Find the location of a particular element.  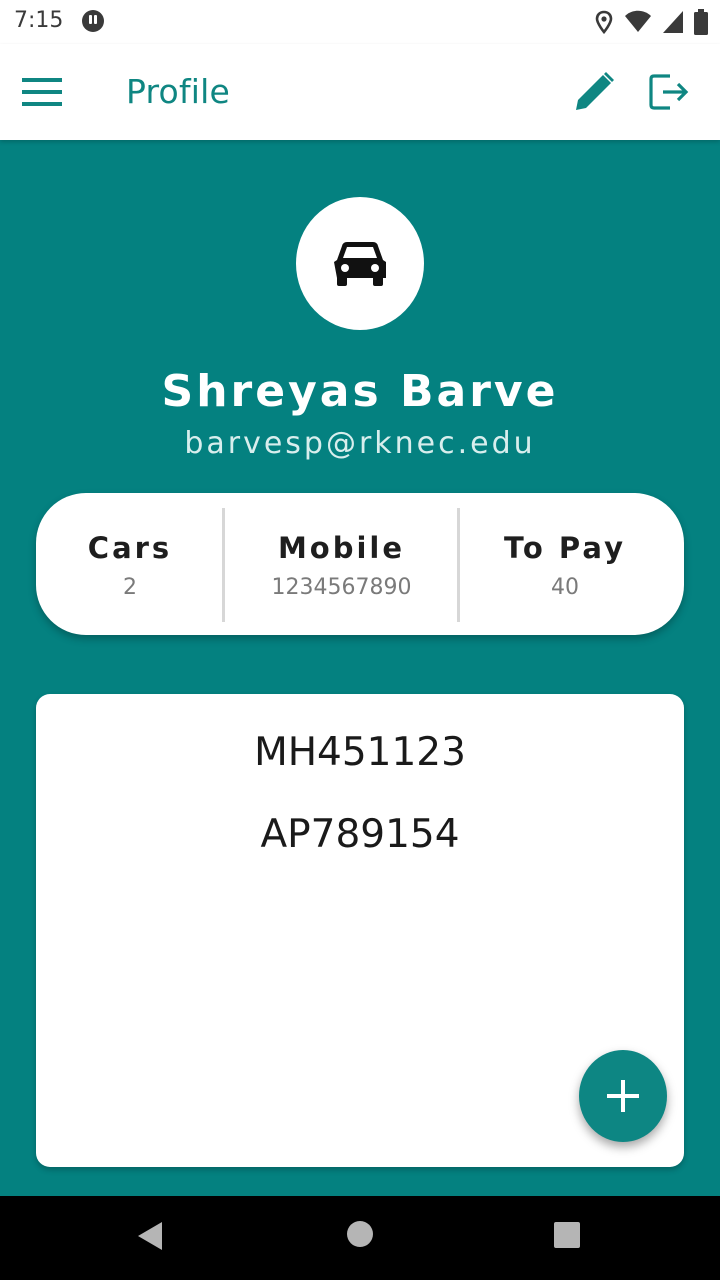

stats-card: Cars 2 Mobile 1234567890 To Pay 40 is located at coordinates (360, 564).